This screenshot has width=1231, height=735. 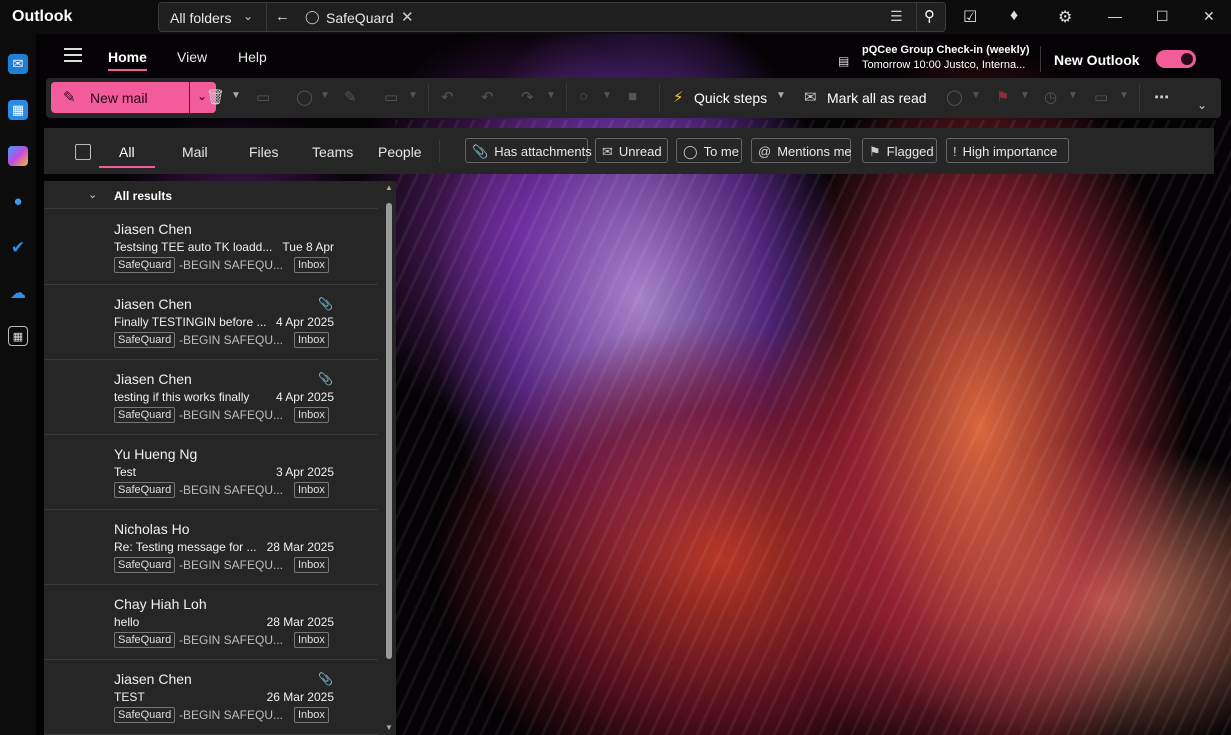 I want to click on new-outlook-toggle, so click(x=1176, y=59).